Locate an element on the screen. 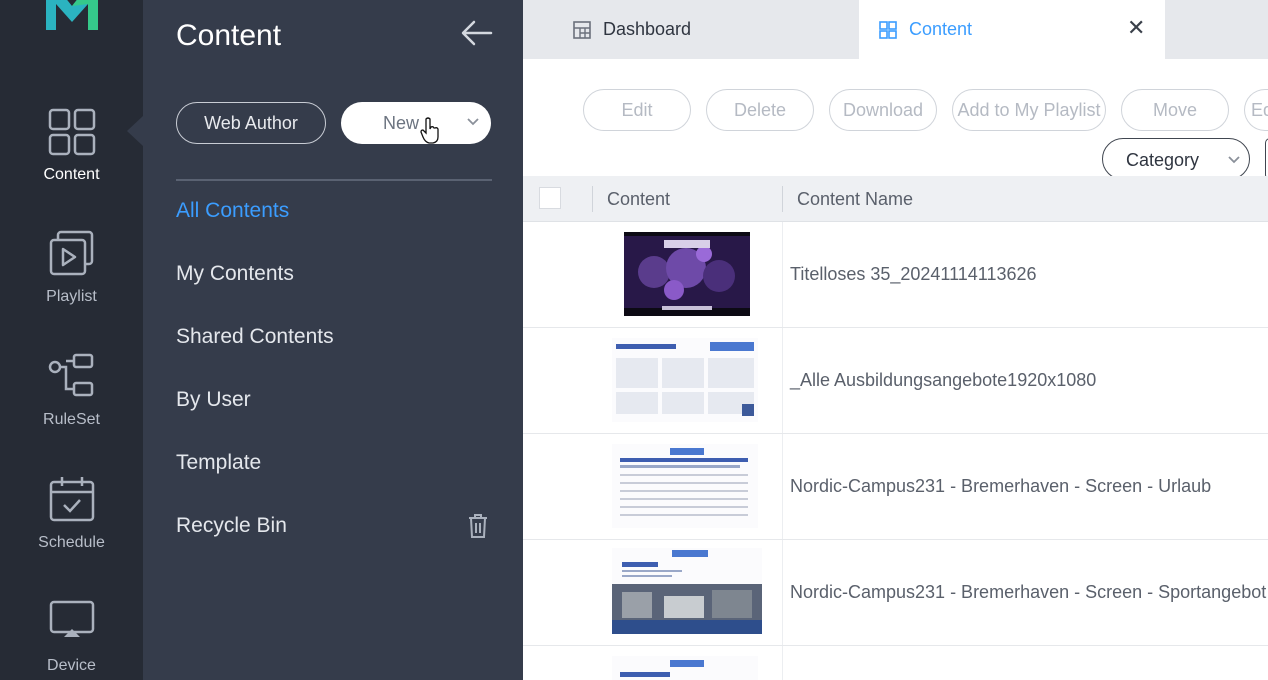  delete-button: Delete is located at coordinates (760, 110).